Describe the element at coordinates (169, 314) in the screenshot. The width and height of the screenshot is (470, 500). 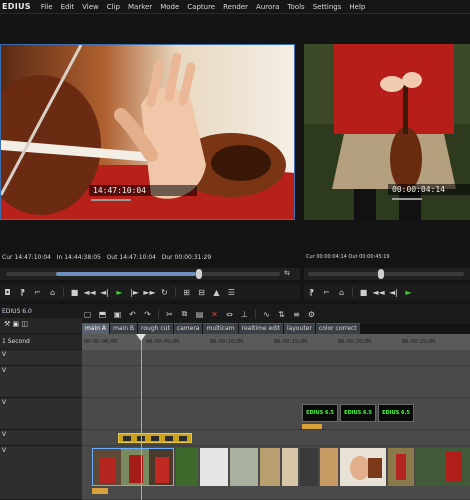
I see `cut-icon: ✂` at that location.